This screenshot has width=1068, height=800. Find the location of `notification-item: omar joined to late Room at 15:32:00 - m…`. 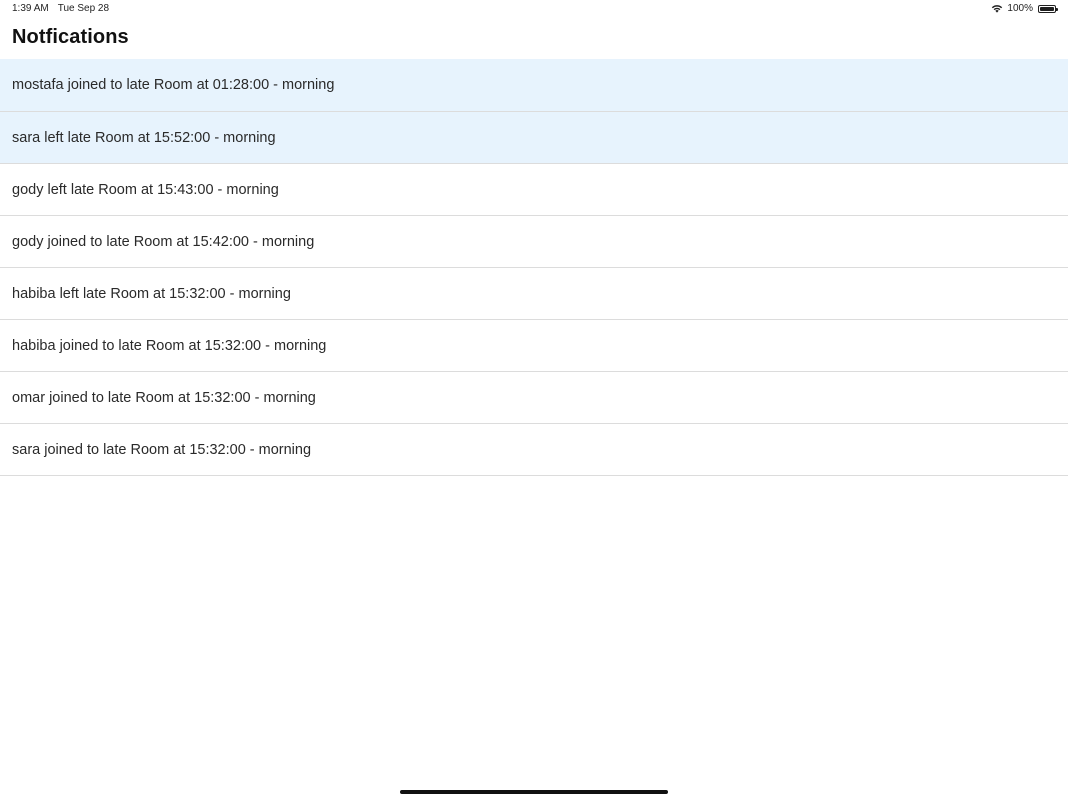

notification-item: omar joined to late Room at 15:32:00 - m… is located at coordinates (534, 398).